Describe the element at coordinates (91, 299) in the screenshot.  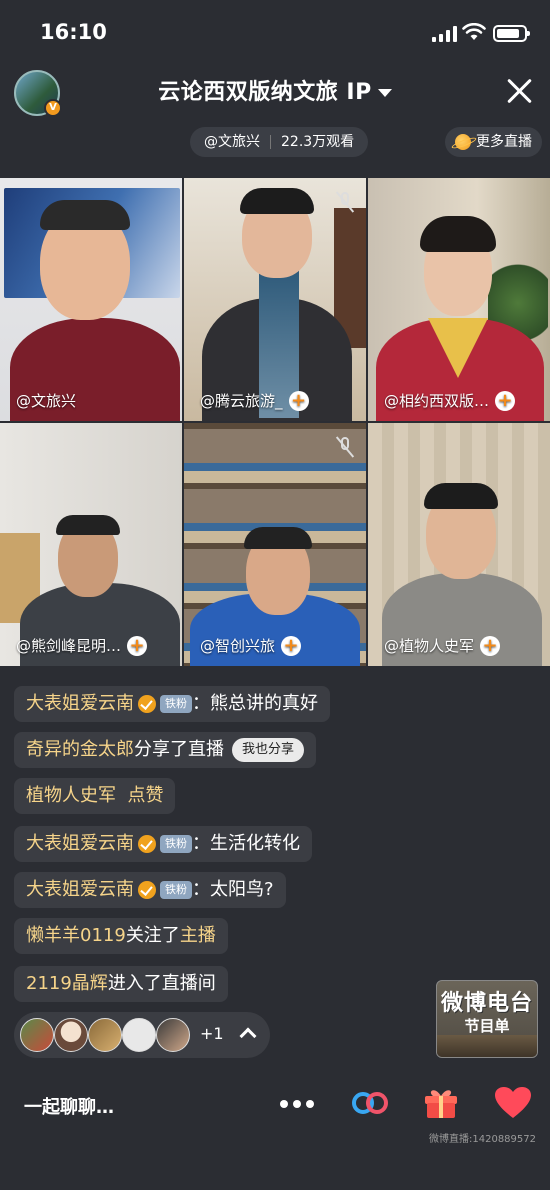
I see `video-tile: @文旅兴` at that location.